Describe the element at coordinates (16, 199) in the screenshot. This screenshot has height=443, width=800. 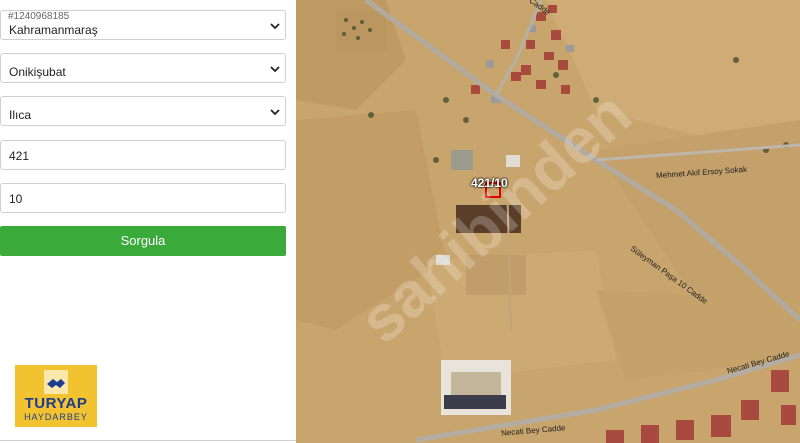
I see `parcel-input-value: 10` at that location.